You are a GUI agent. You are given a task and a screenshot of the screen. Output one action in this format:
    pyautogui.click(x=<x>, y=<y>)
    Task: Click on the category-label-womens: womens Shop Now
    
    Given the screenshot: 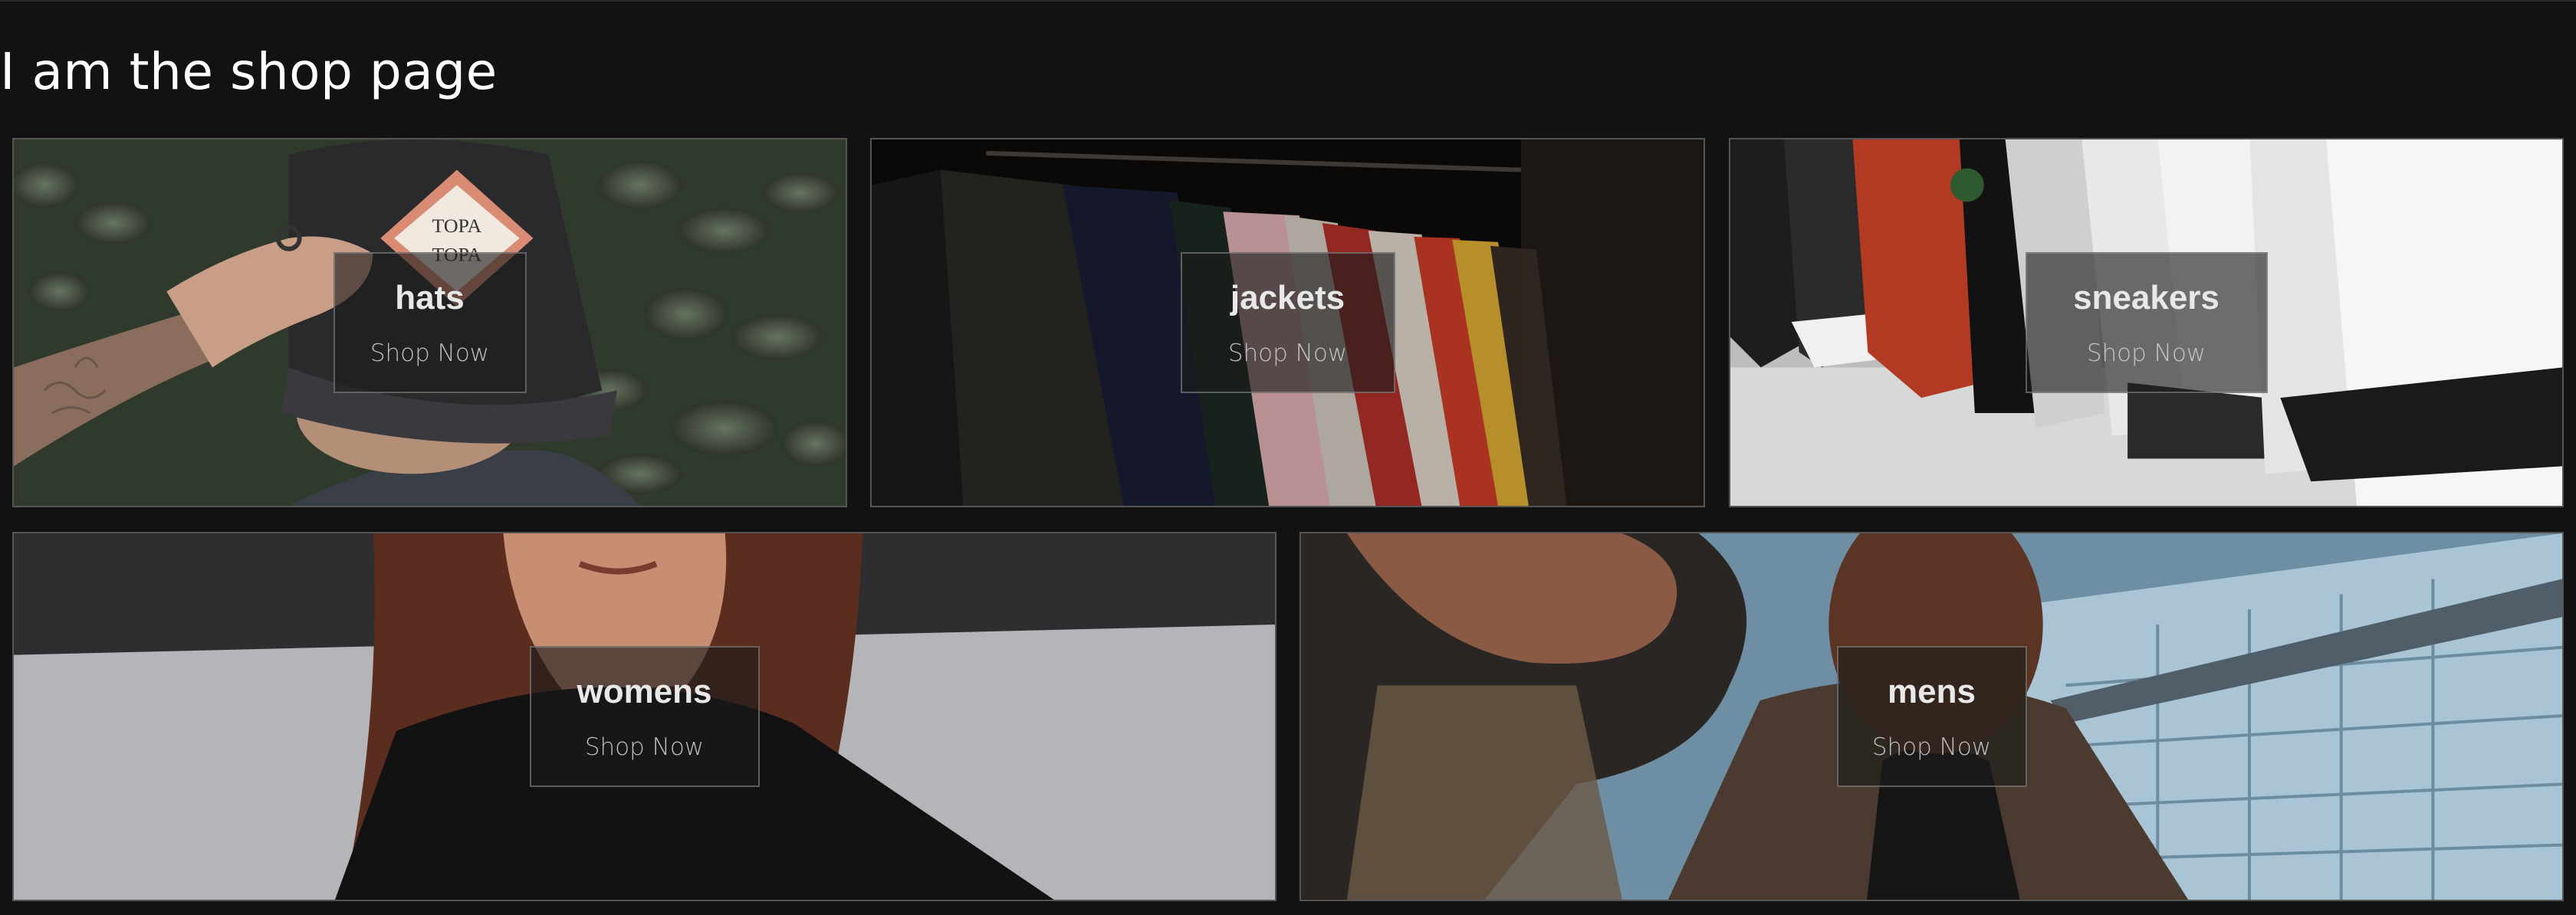 What is the action you would take?
    pyautogui.click(x=645, y=716)
    